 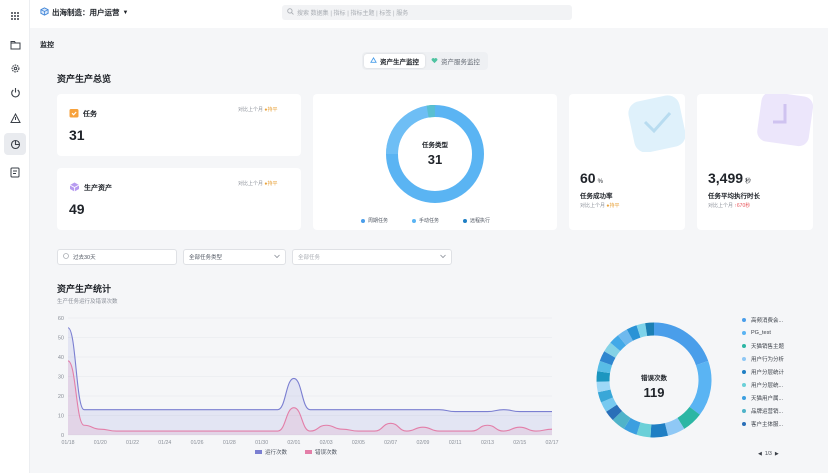 I want to click on workspace-switcher: 出海制造：用户运营 ▼, so click(x=84, y=12).